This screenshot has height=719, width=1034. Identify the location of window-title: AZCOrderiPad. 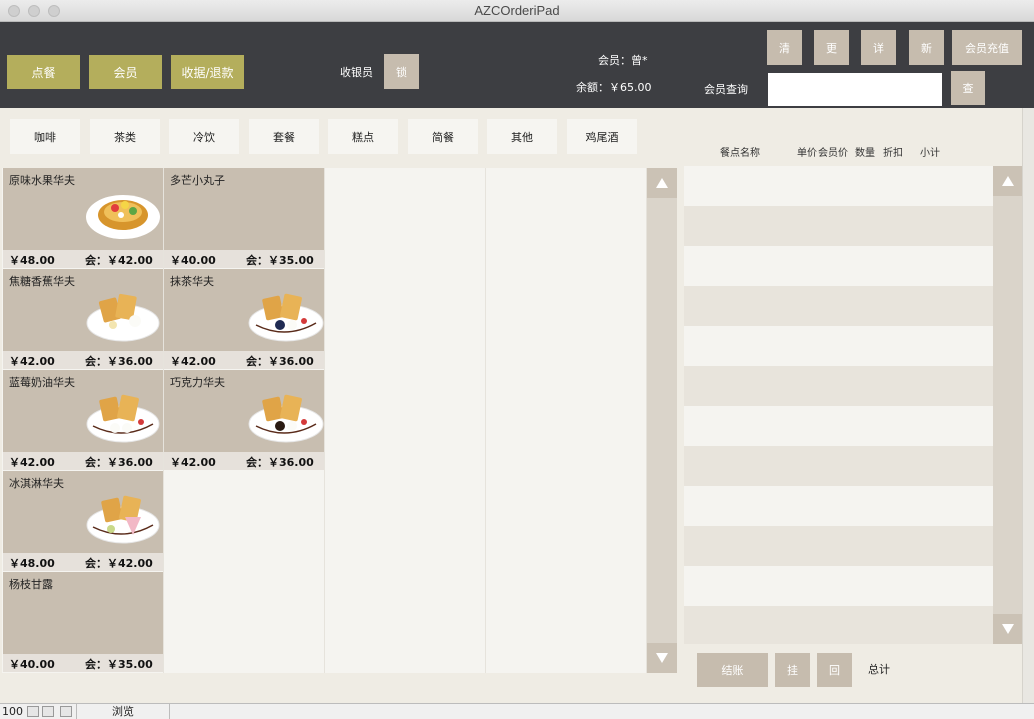
(517, 10).